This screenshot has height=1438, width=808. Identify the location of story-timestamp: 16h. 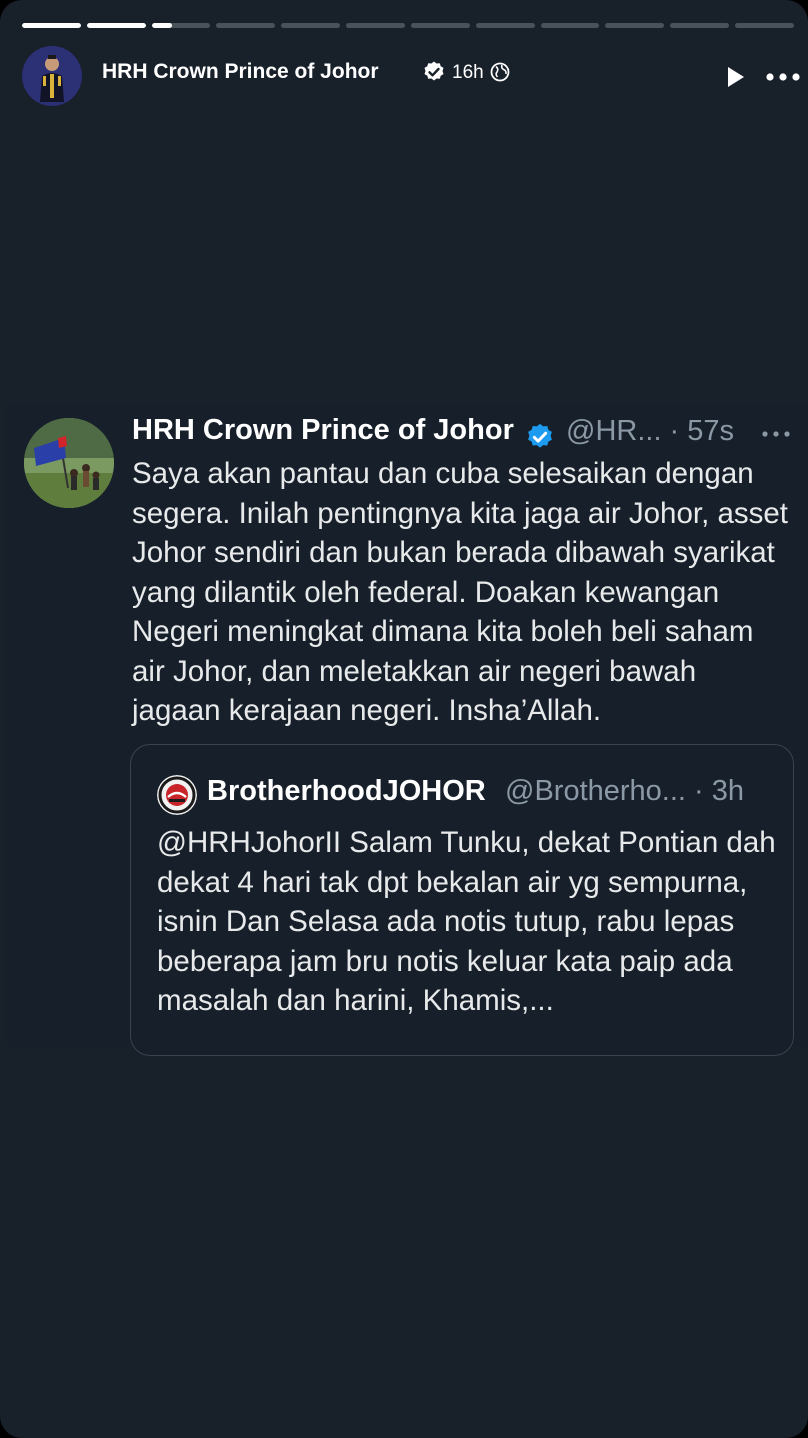
(468, 72).